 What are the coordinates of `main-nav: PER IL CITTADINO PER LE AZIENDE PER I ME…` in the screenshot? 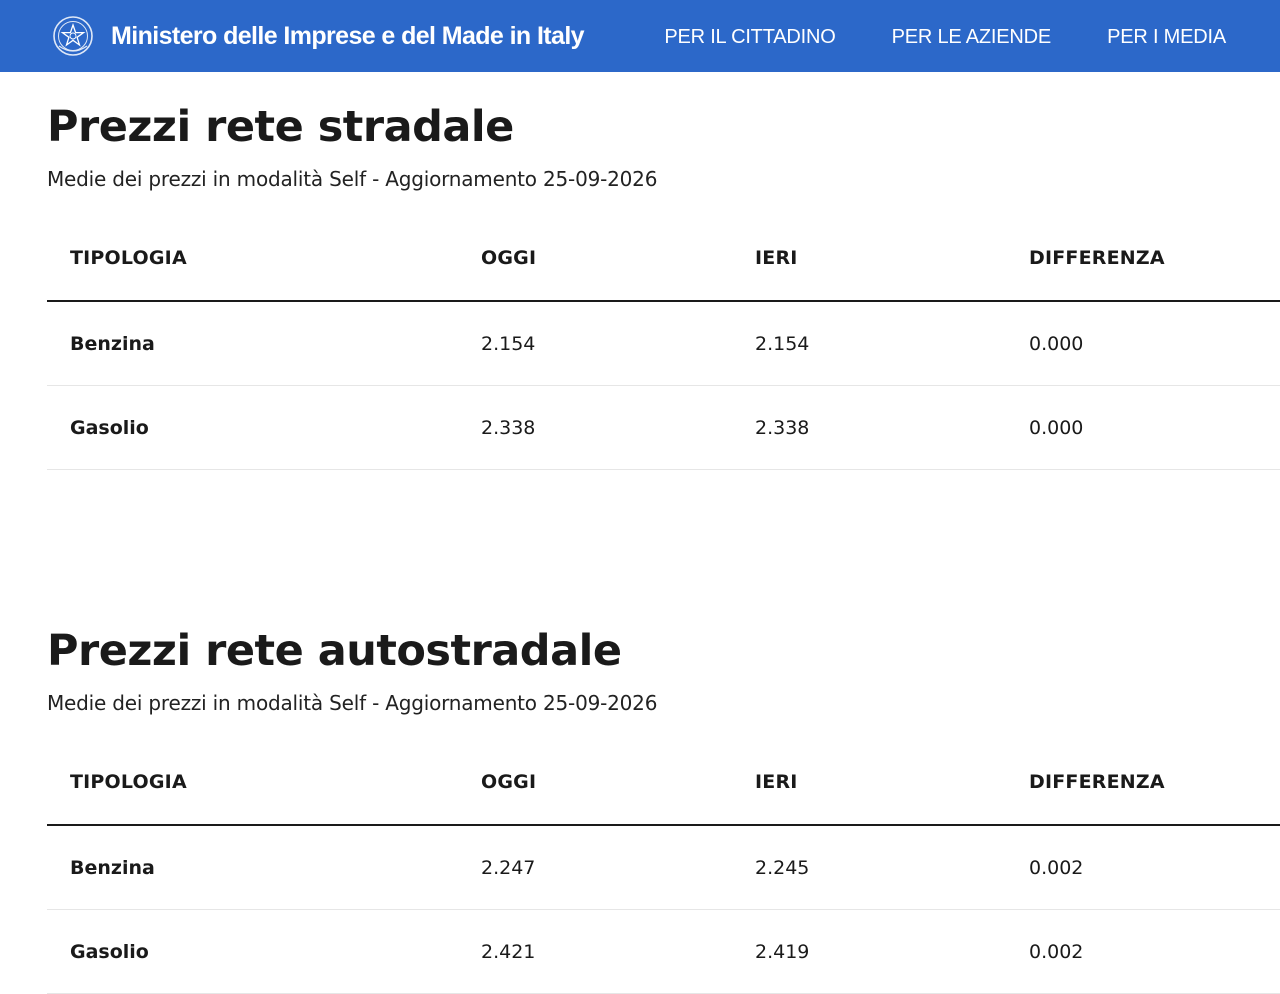 It's located at (945, 37).